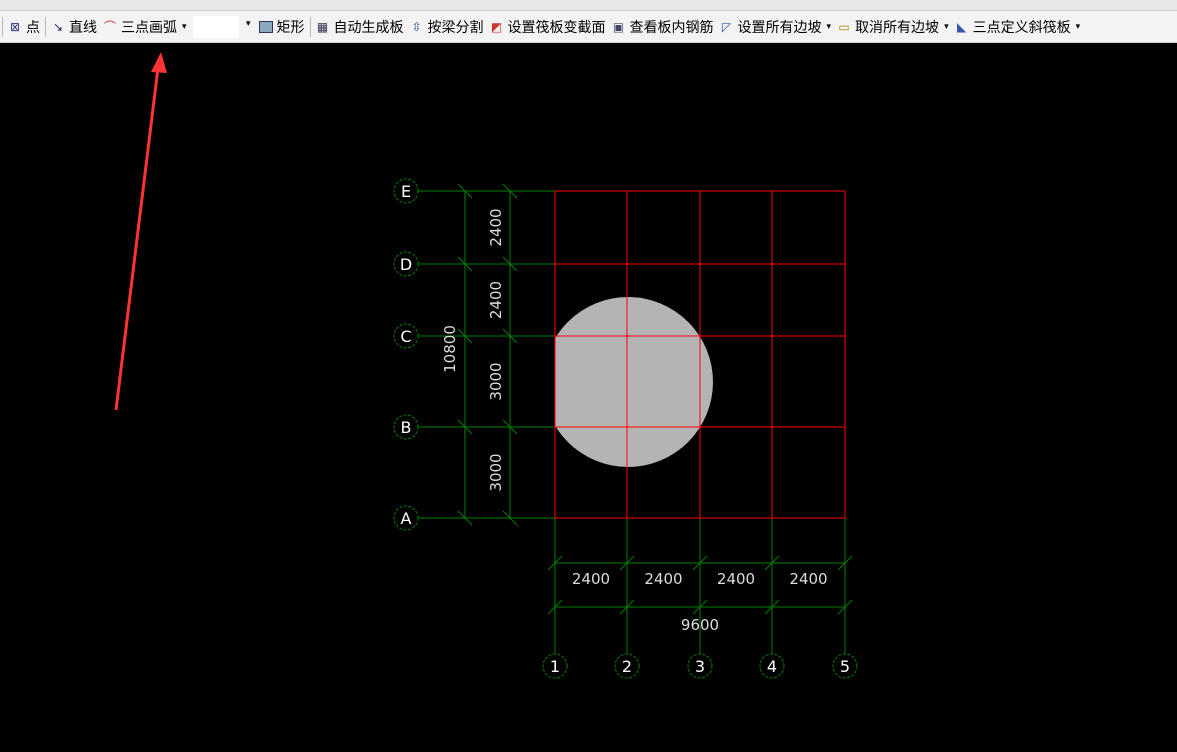 The image size is (1177, 752). What do you see at coordinates (772, 666) in the screenshot?
I see `col-axis-label: 4` at bounding box center [772, 666].